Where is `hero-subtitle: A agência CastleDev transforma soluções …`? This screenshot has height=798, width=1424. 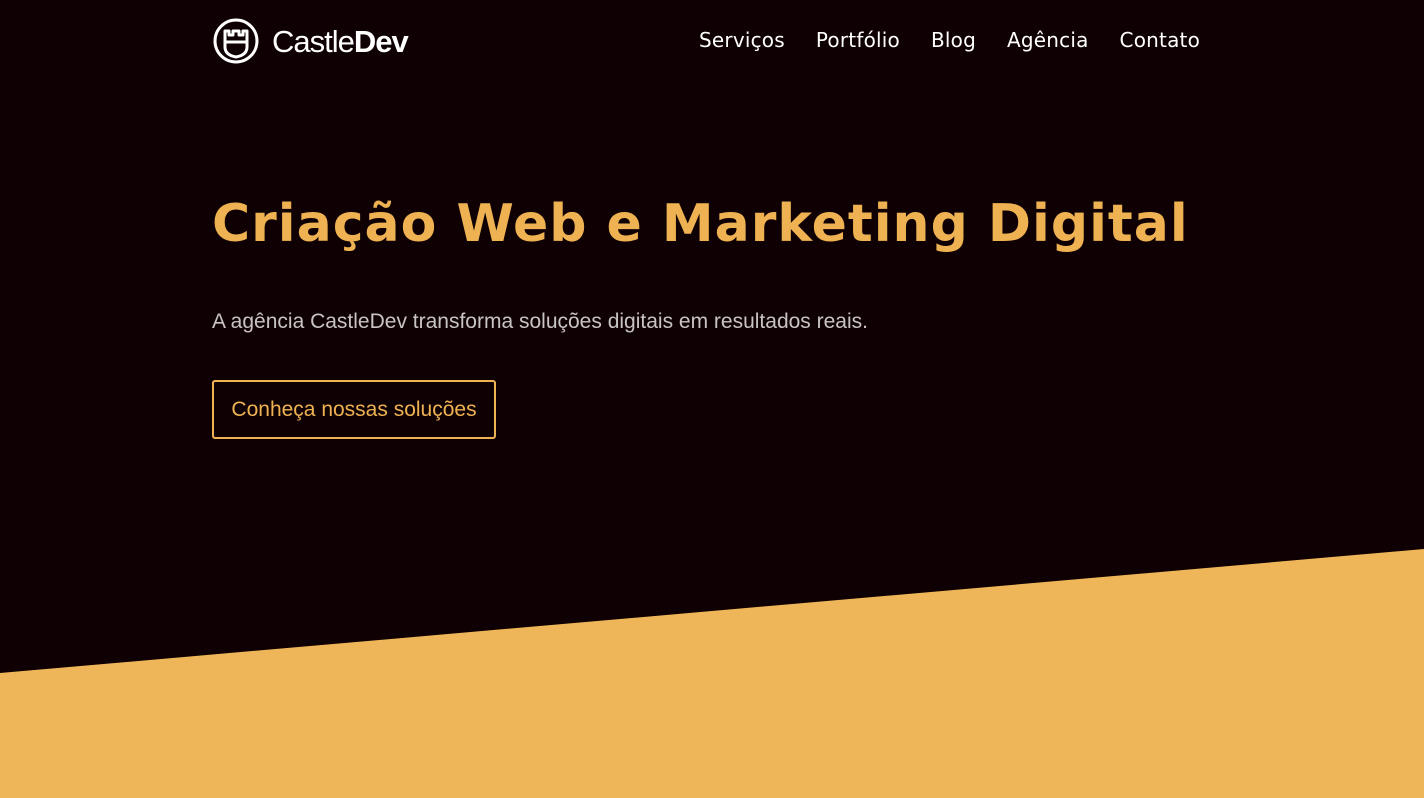 hero-subtitle: A agência CastleDev transforma soluções … is located at coordinates (540, 321).